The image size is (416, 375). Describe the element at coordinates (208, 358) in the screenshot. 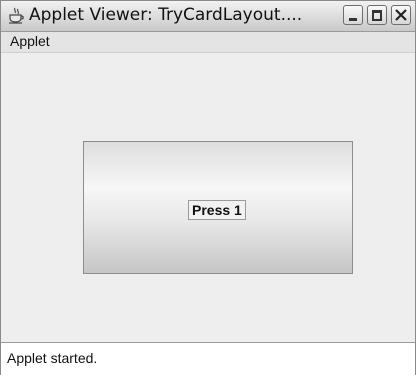

I see `status-bar: Applet started.` at that location.